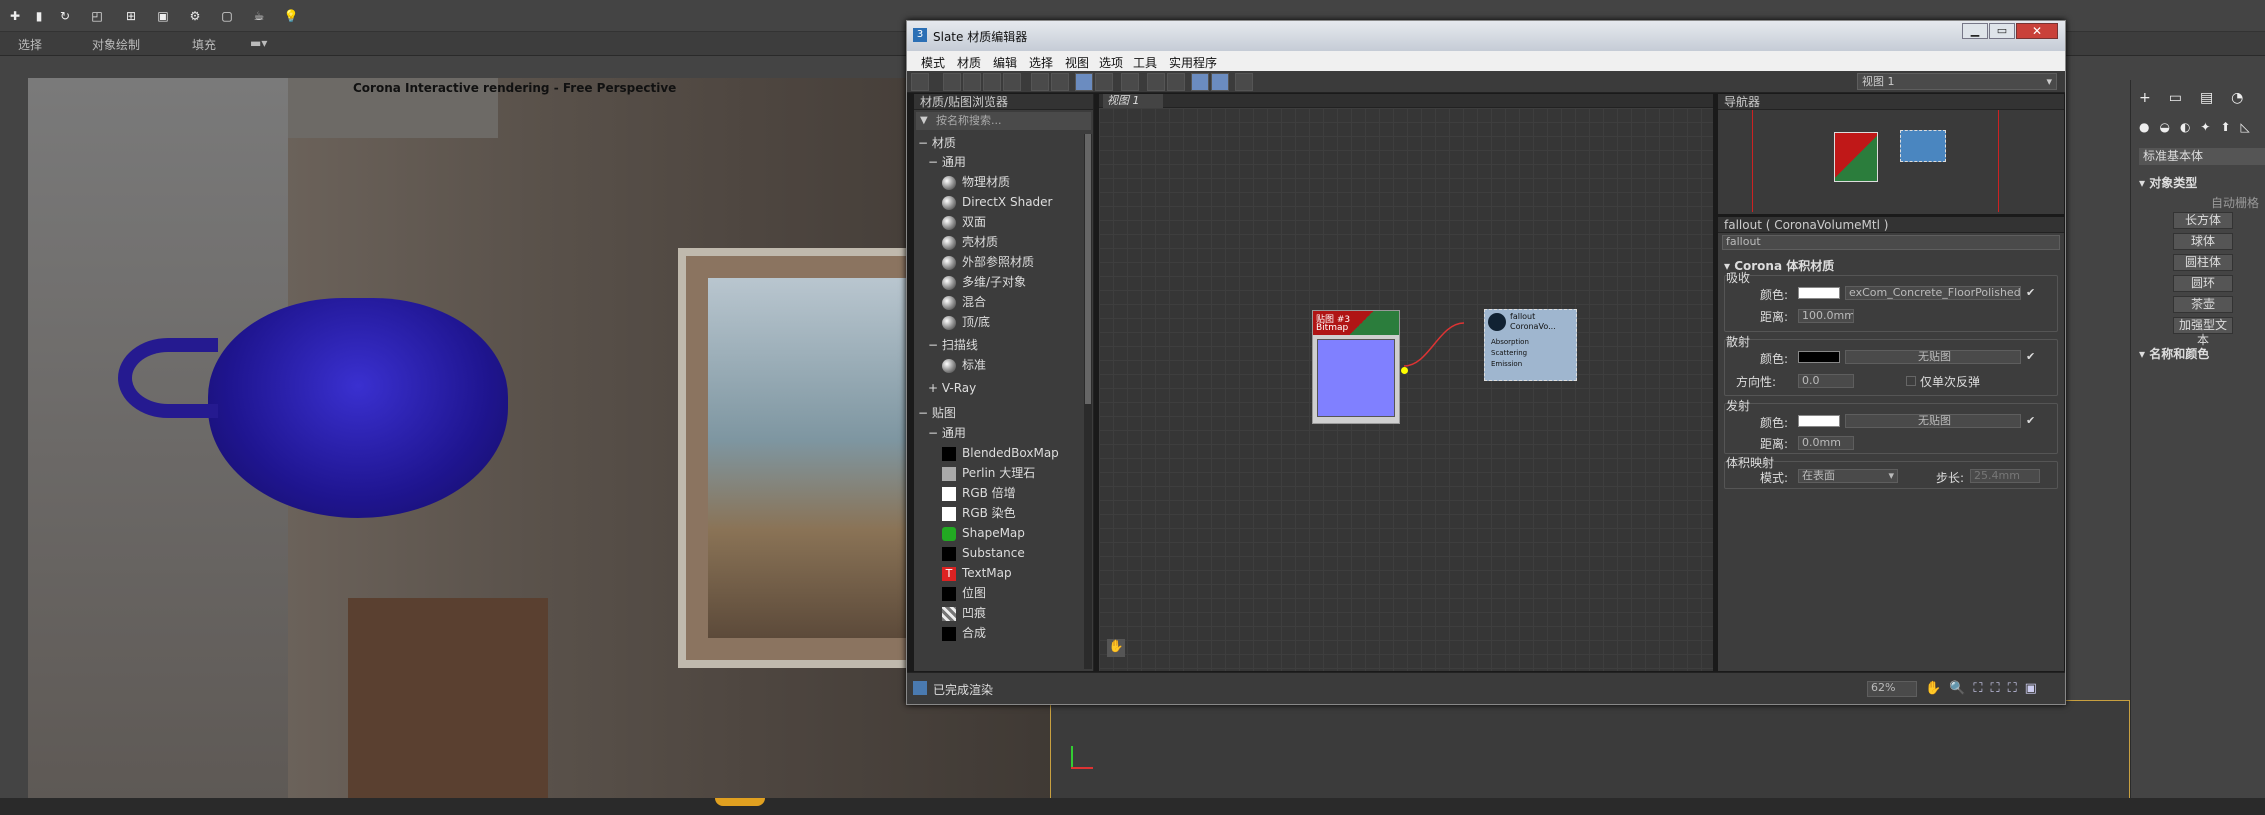 Image resolution: width=2265 pixels, height=815 pixels. What do you see at coordinates (1892, 689) in the screenshot?
I see `zoom-dropdown: 62%` at bounding box center [1892, 689].